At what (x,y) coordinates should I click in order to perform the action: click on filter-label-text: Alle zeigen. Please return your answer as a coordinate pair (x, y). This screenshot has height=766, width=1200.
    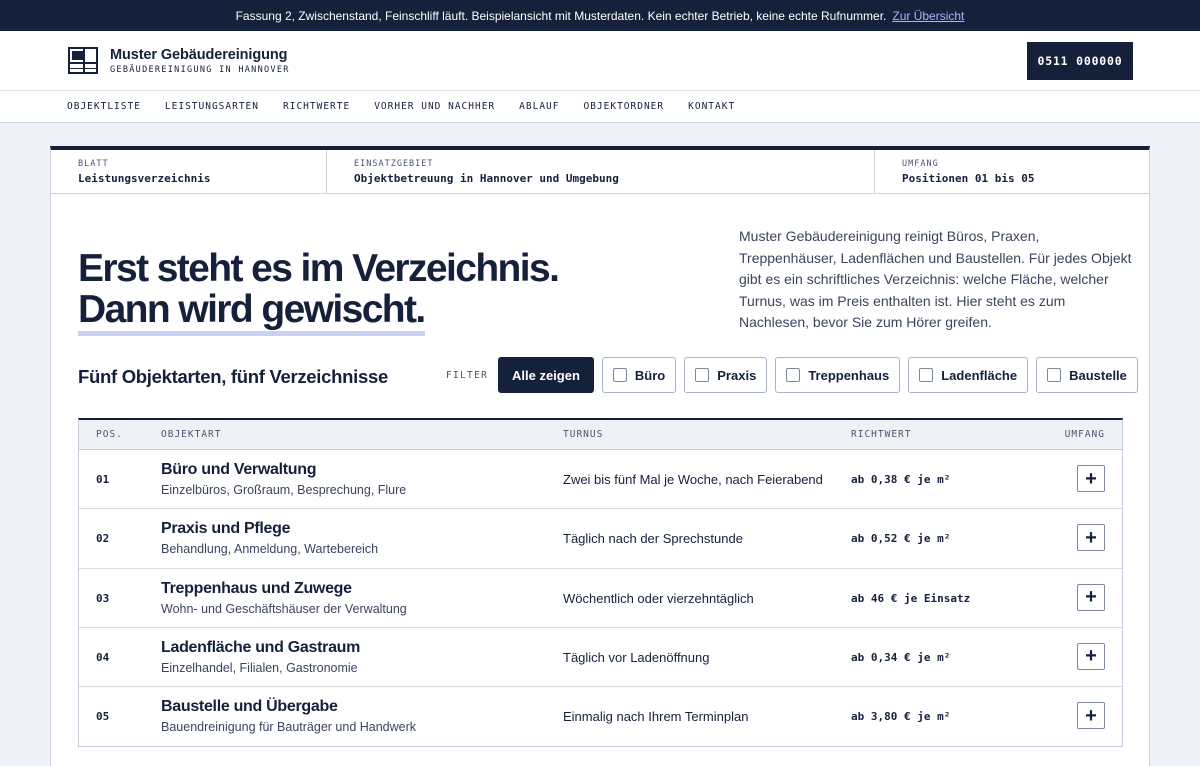
    Looking at the image, I should click on (546, 375).